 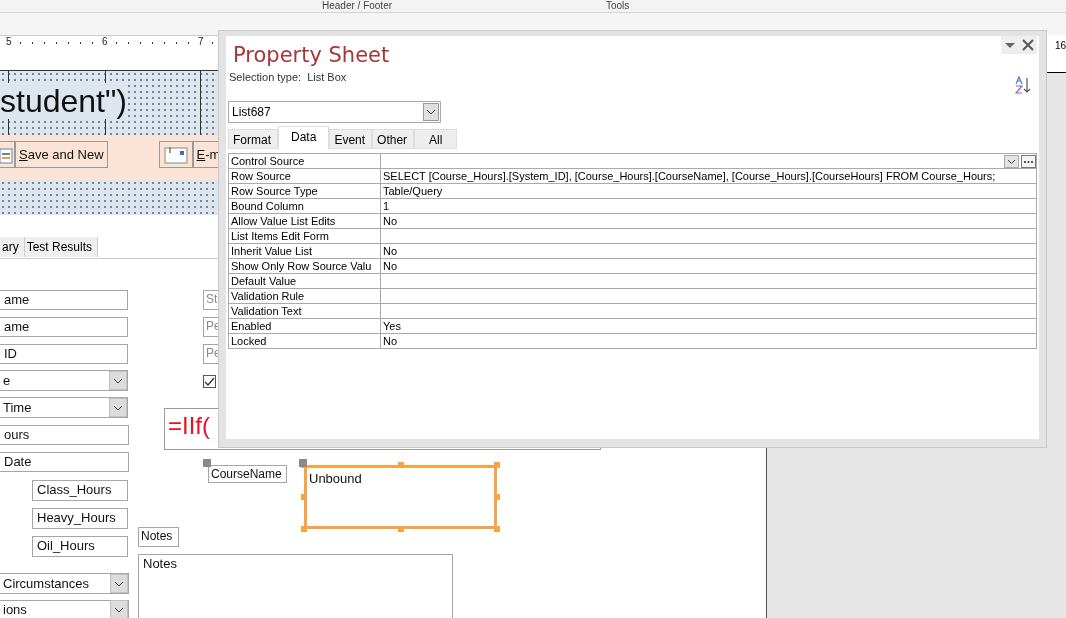 I want to click on property-value-field: SELECT [Course_Hours].[System_ID], [Course_Hours].[CourseName], [Course_Hours].[CourseHours] FROM Course_Hours;, so click(x=708, y=176).